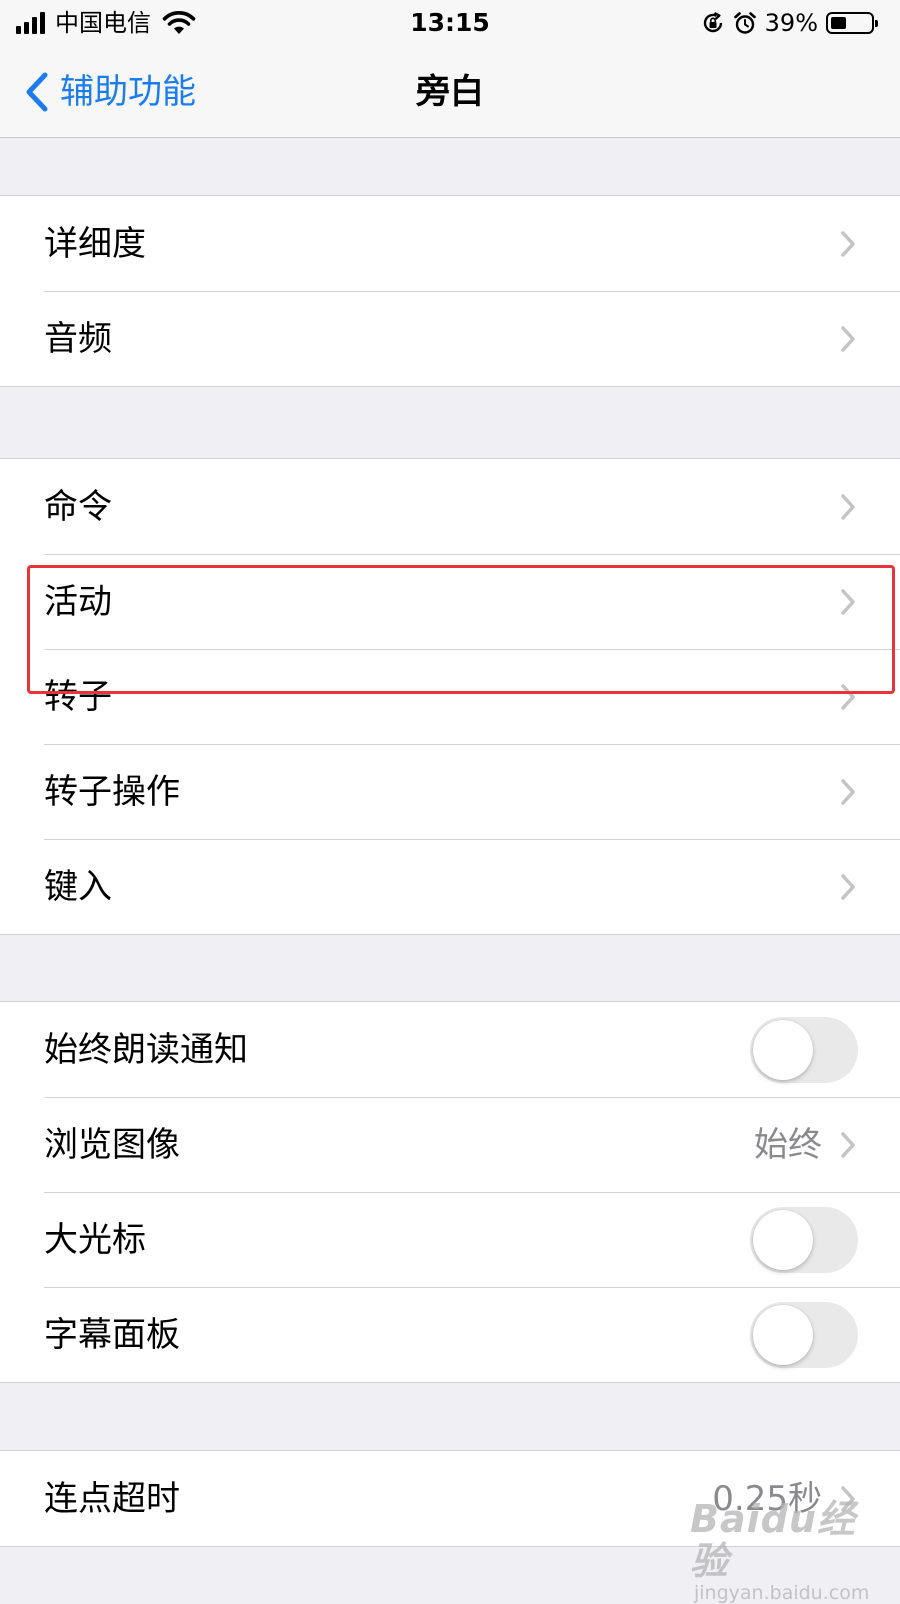 Image resolution: width=900 pixels, height=1604 pixels. I want to click on battery-level-fill, so click(838, 23).